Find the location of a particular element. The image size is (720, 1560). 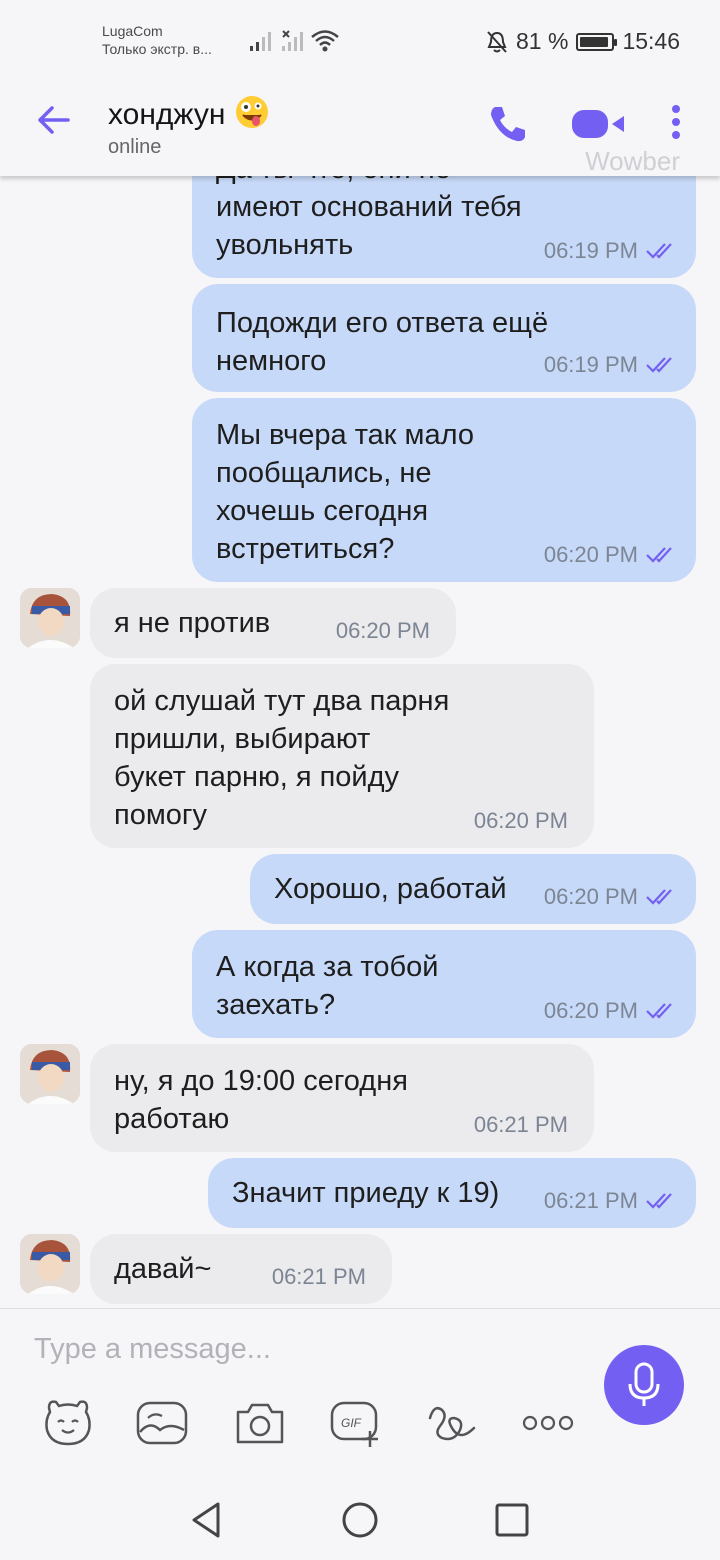

message-bubble-outgoing: Хорошо, работай 06:20 PM is located at coordinates (473, 889).